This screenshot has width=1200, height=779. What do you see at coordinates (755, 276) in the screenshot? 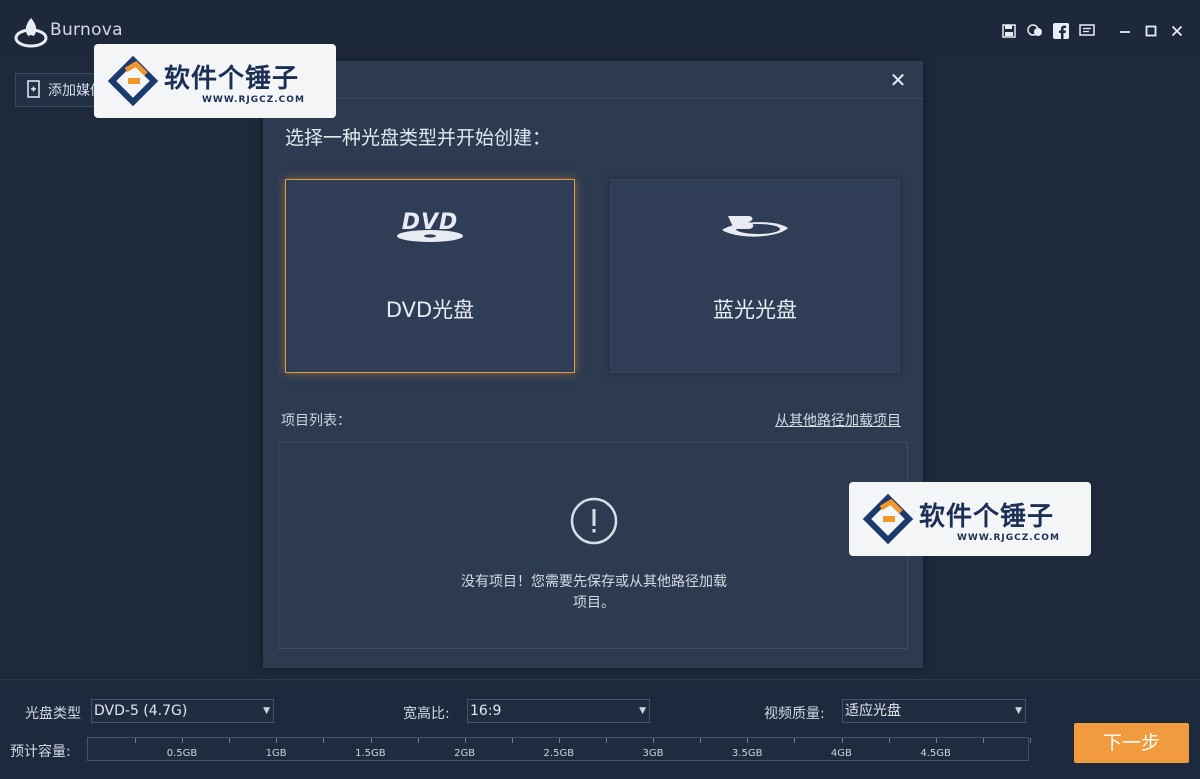
I see `bluray-disc-option: 蓝光光盘` at bounding box center [755, 276].